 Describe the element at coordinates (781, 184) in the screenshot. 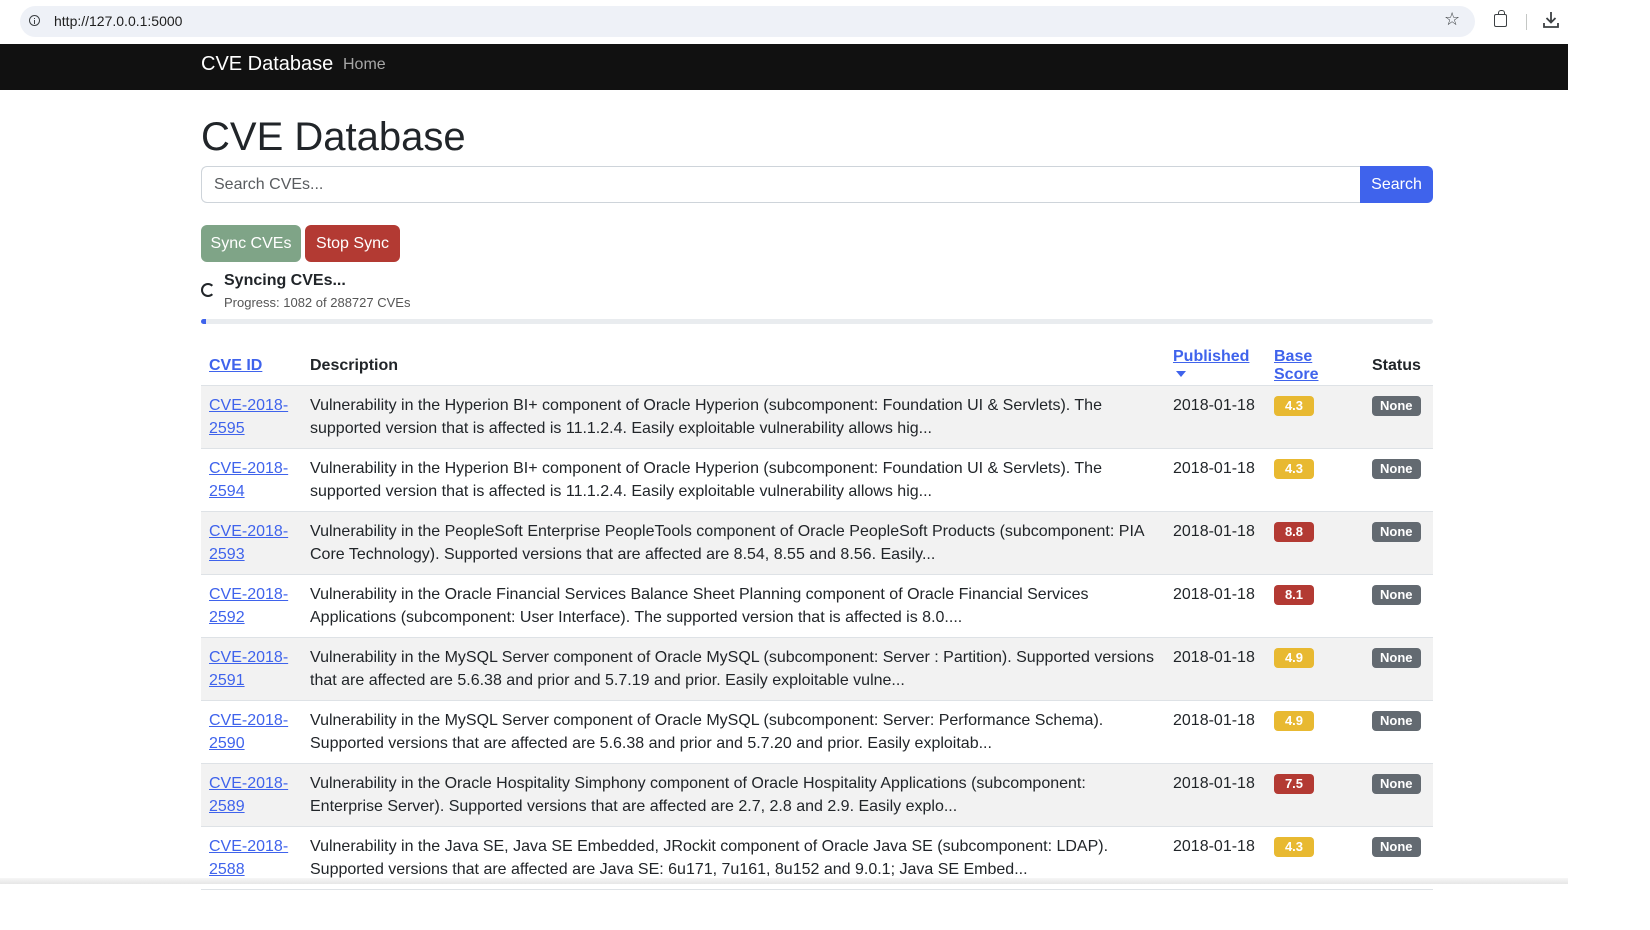

I see `search-input` at that location.